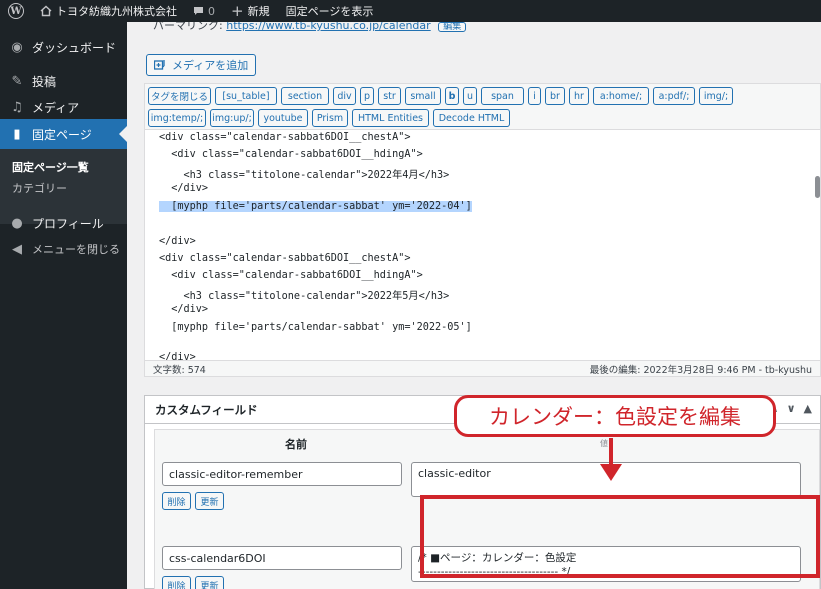 The height and width of the screenshot is (589, 821). Describe the element at coordinates (410, 11) in the screenshot. I see `admin-bar: W トヨタ紡織九州株式会社 0 + 新規 固定ページを表示` at that location.